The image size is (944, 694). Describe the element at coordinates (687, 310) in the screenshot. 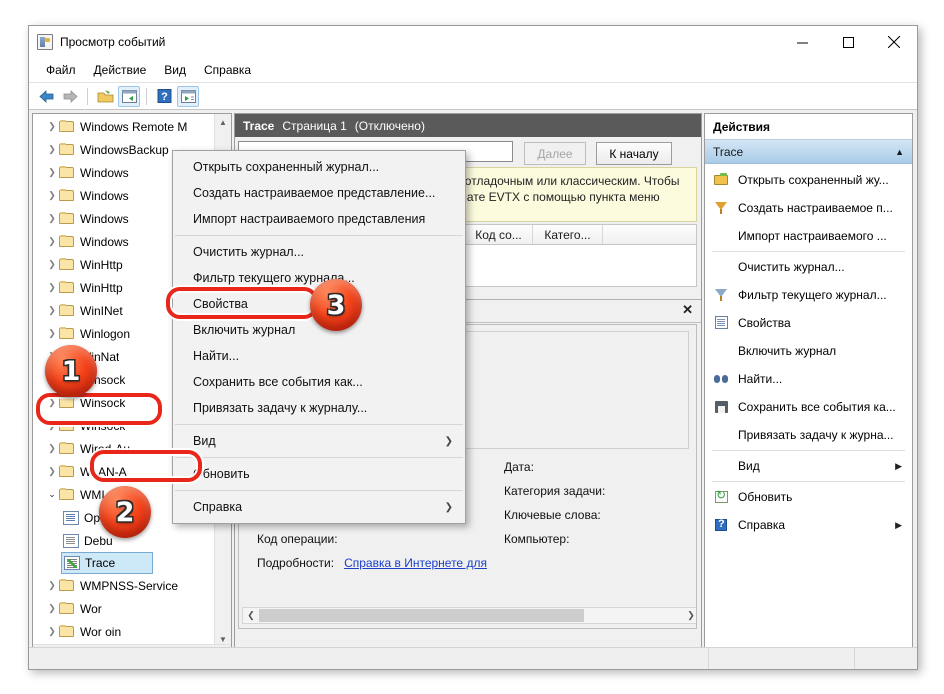

I see `close-detail-icon: ✕` at that location.